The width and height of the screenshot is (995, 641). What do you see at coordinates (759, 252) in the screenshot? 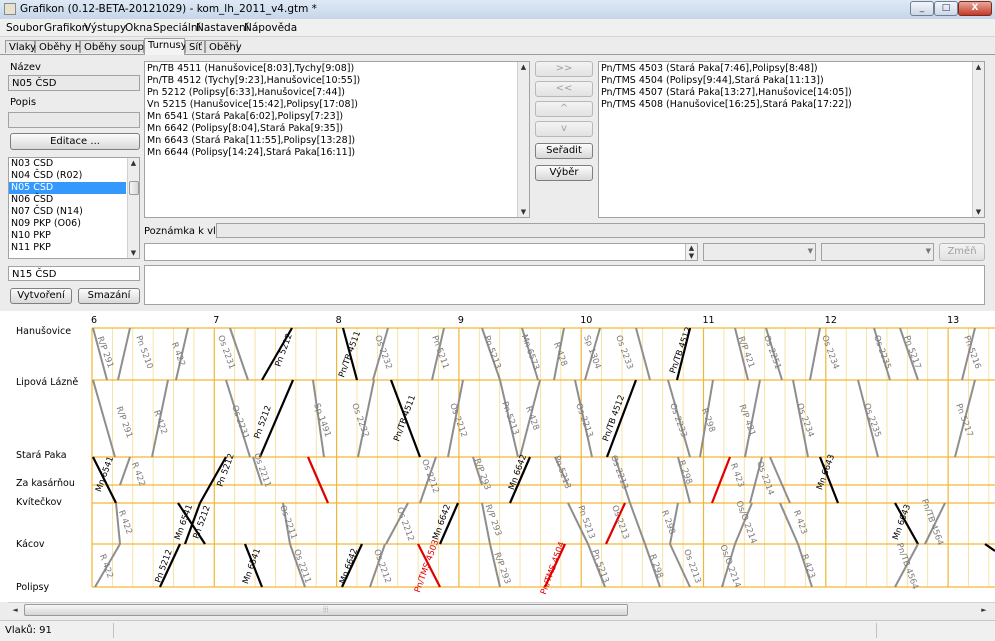
I see `train-combo-1: ▼` at bounding box center [759, 252].